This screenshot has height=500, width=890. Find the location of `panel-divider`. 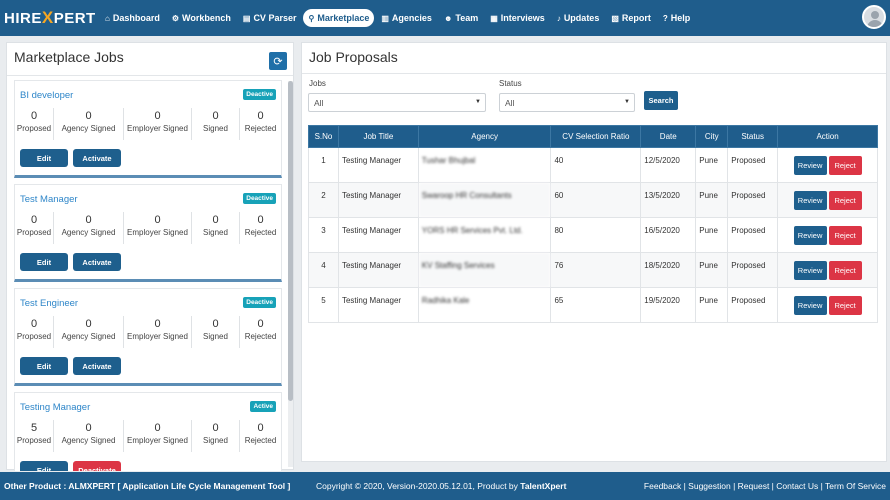

panel-divider is located at coordinates (594, 73).